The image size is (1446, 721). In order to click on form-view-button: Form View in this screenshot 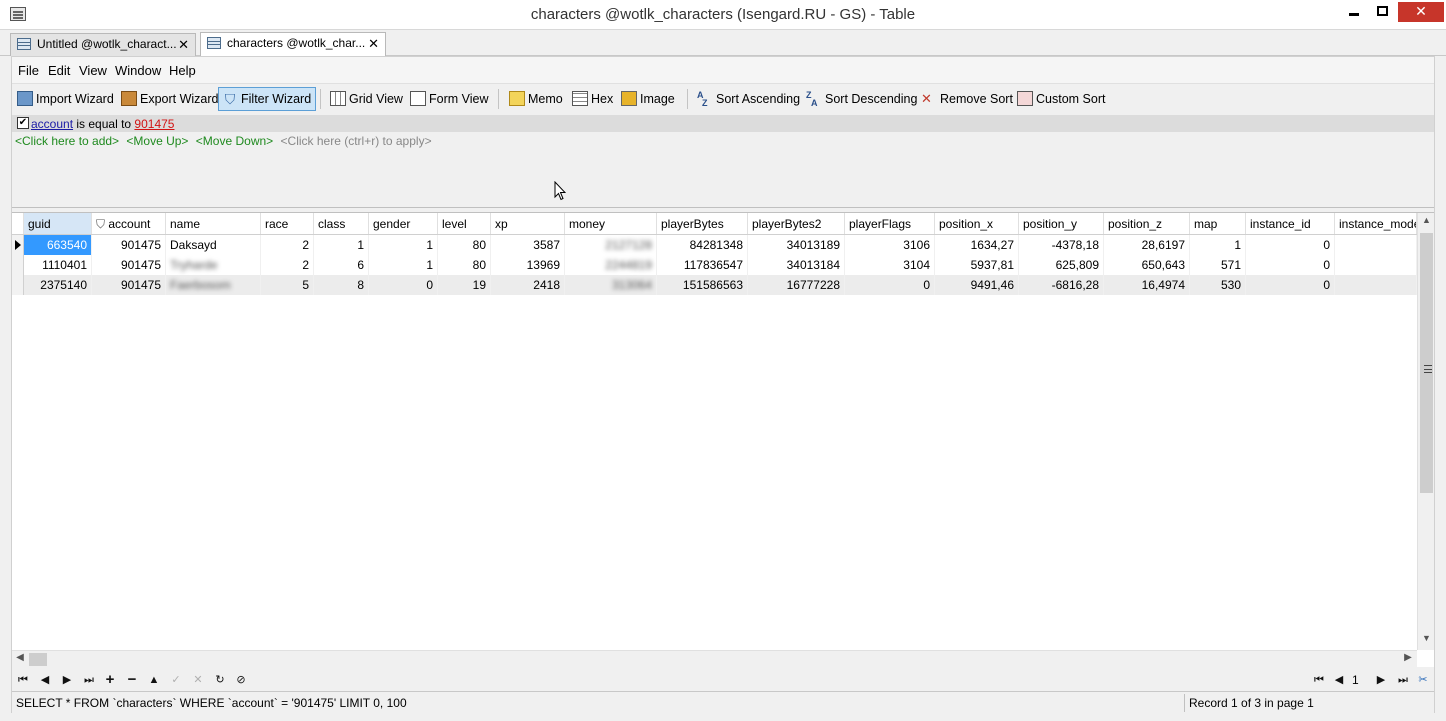, I will do `click(450, 99)`.